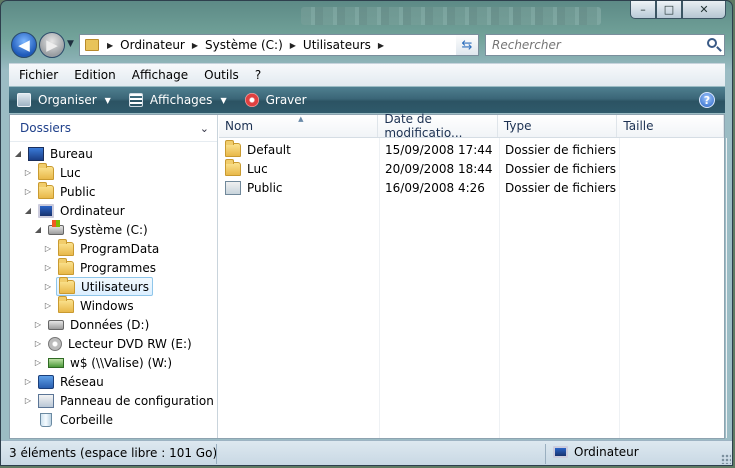  I want to click on tree-item-network-drive-w: ▷ w$ (\\Valise) (W:), so click(103, 362).